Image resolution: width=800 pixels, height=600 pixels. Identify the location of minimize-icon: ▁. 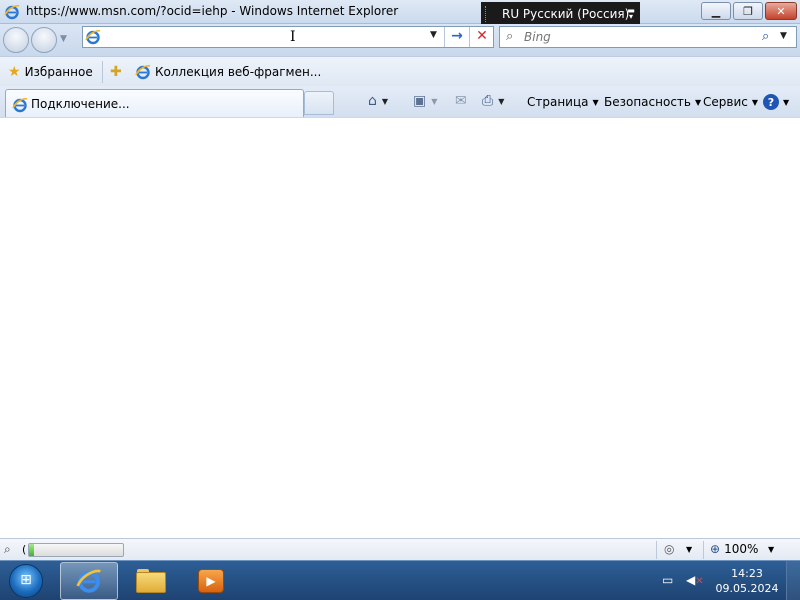
(716, 11).